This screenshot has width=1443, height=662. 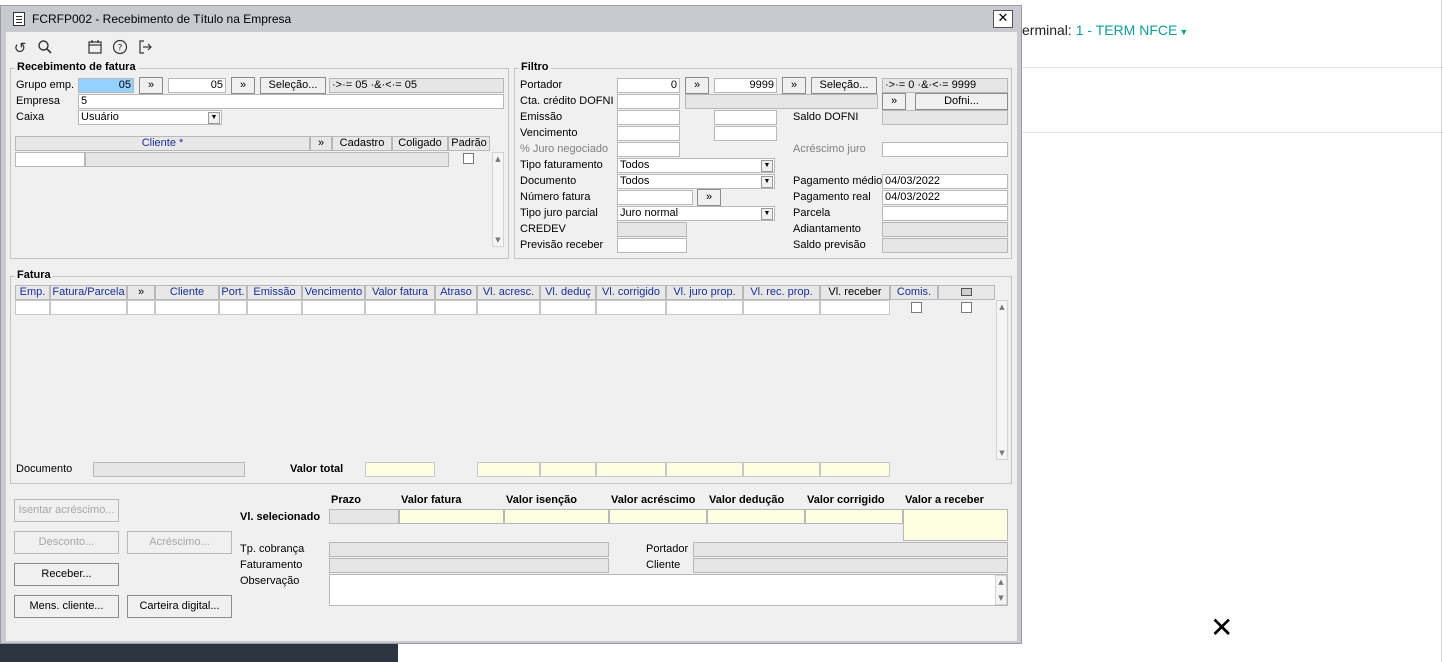 I want to click on previsao-receber-input, so click(x=652, y=245).